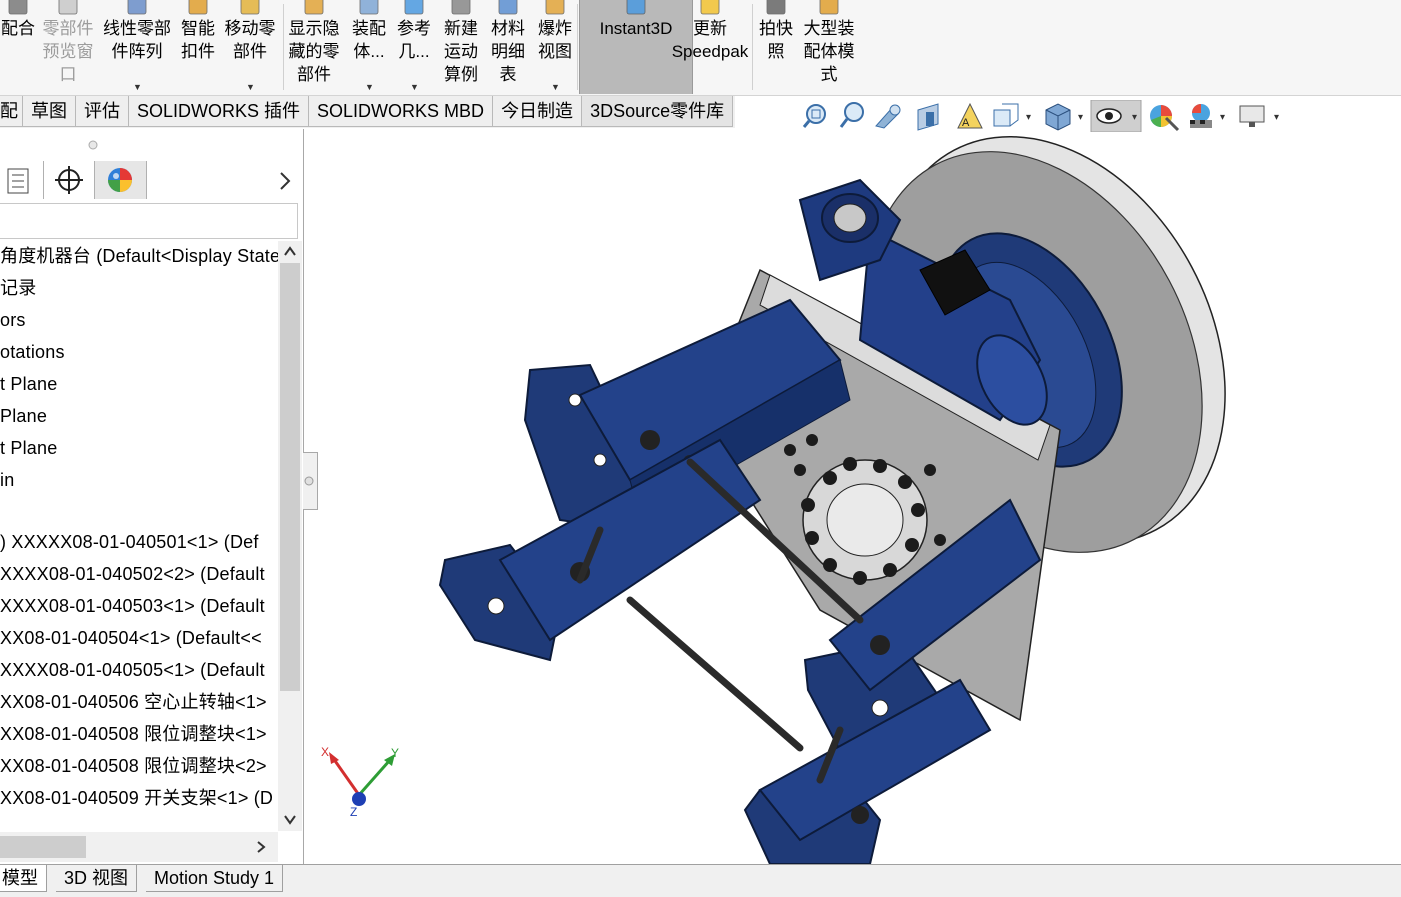 The width and height of the screenshot is (1401, 897). I want to click on new-motion-study-button: 新建 运动 算例, so click(461, 47).